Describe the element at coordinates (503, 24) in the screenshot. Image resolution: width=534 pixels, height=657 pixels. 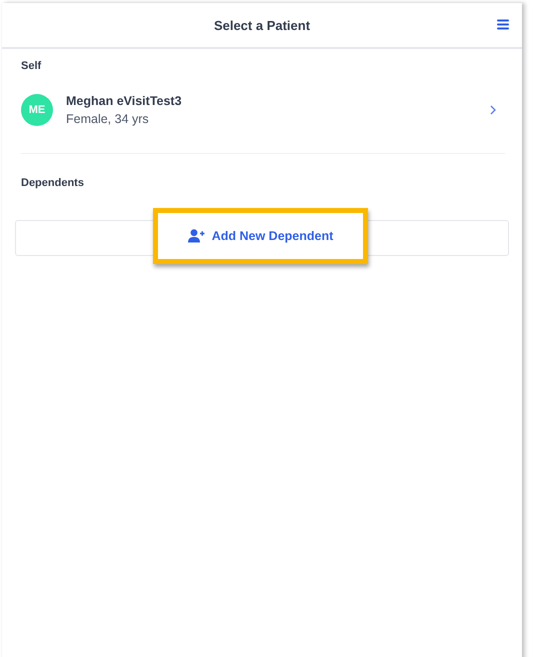
I see `menu-icon` at that location.